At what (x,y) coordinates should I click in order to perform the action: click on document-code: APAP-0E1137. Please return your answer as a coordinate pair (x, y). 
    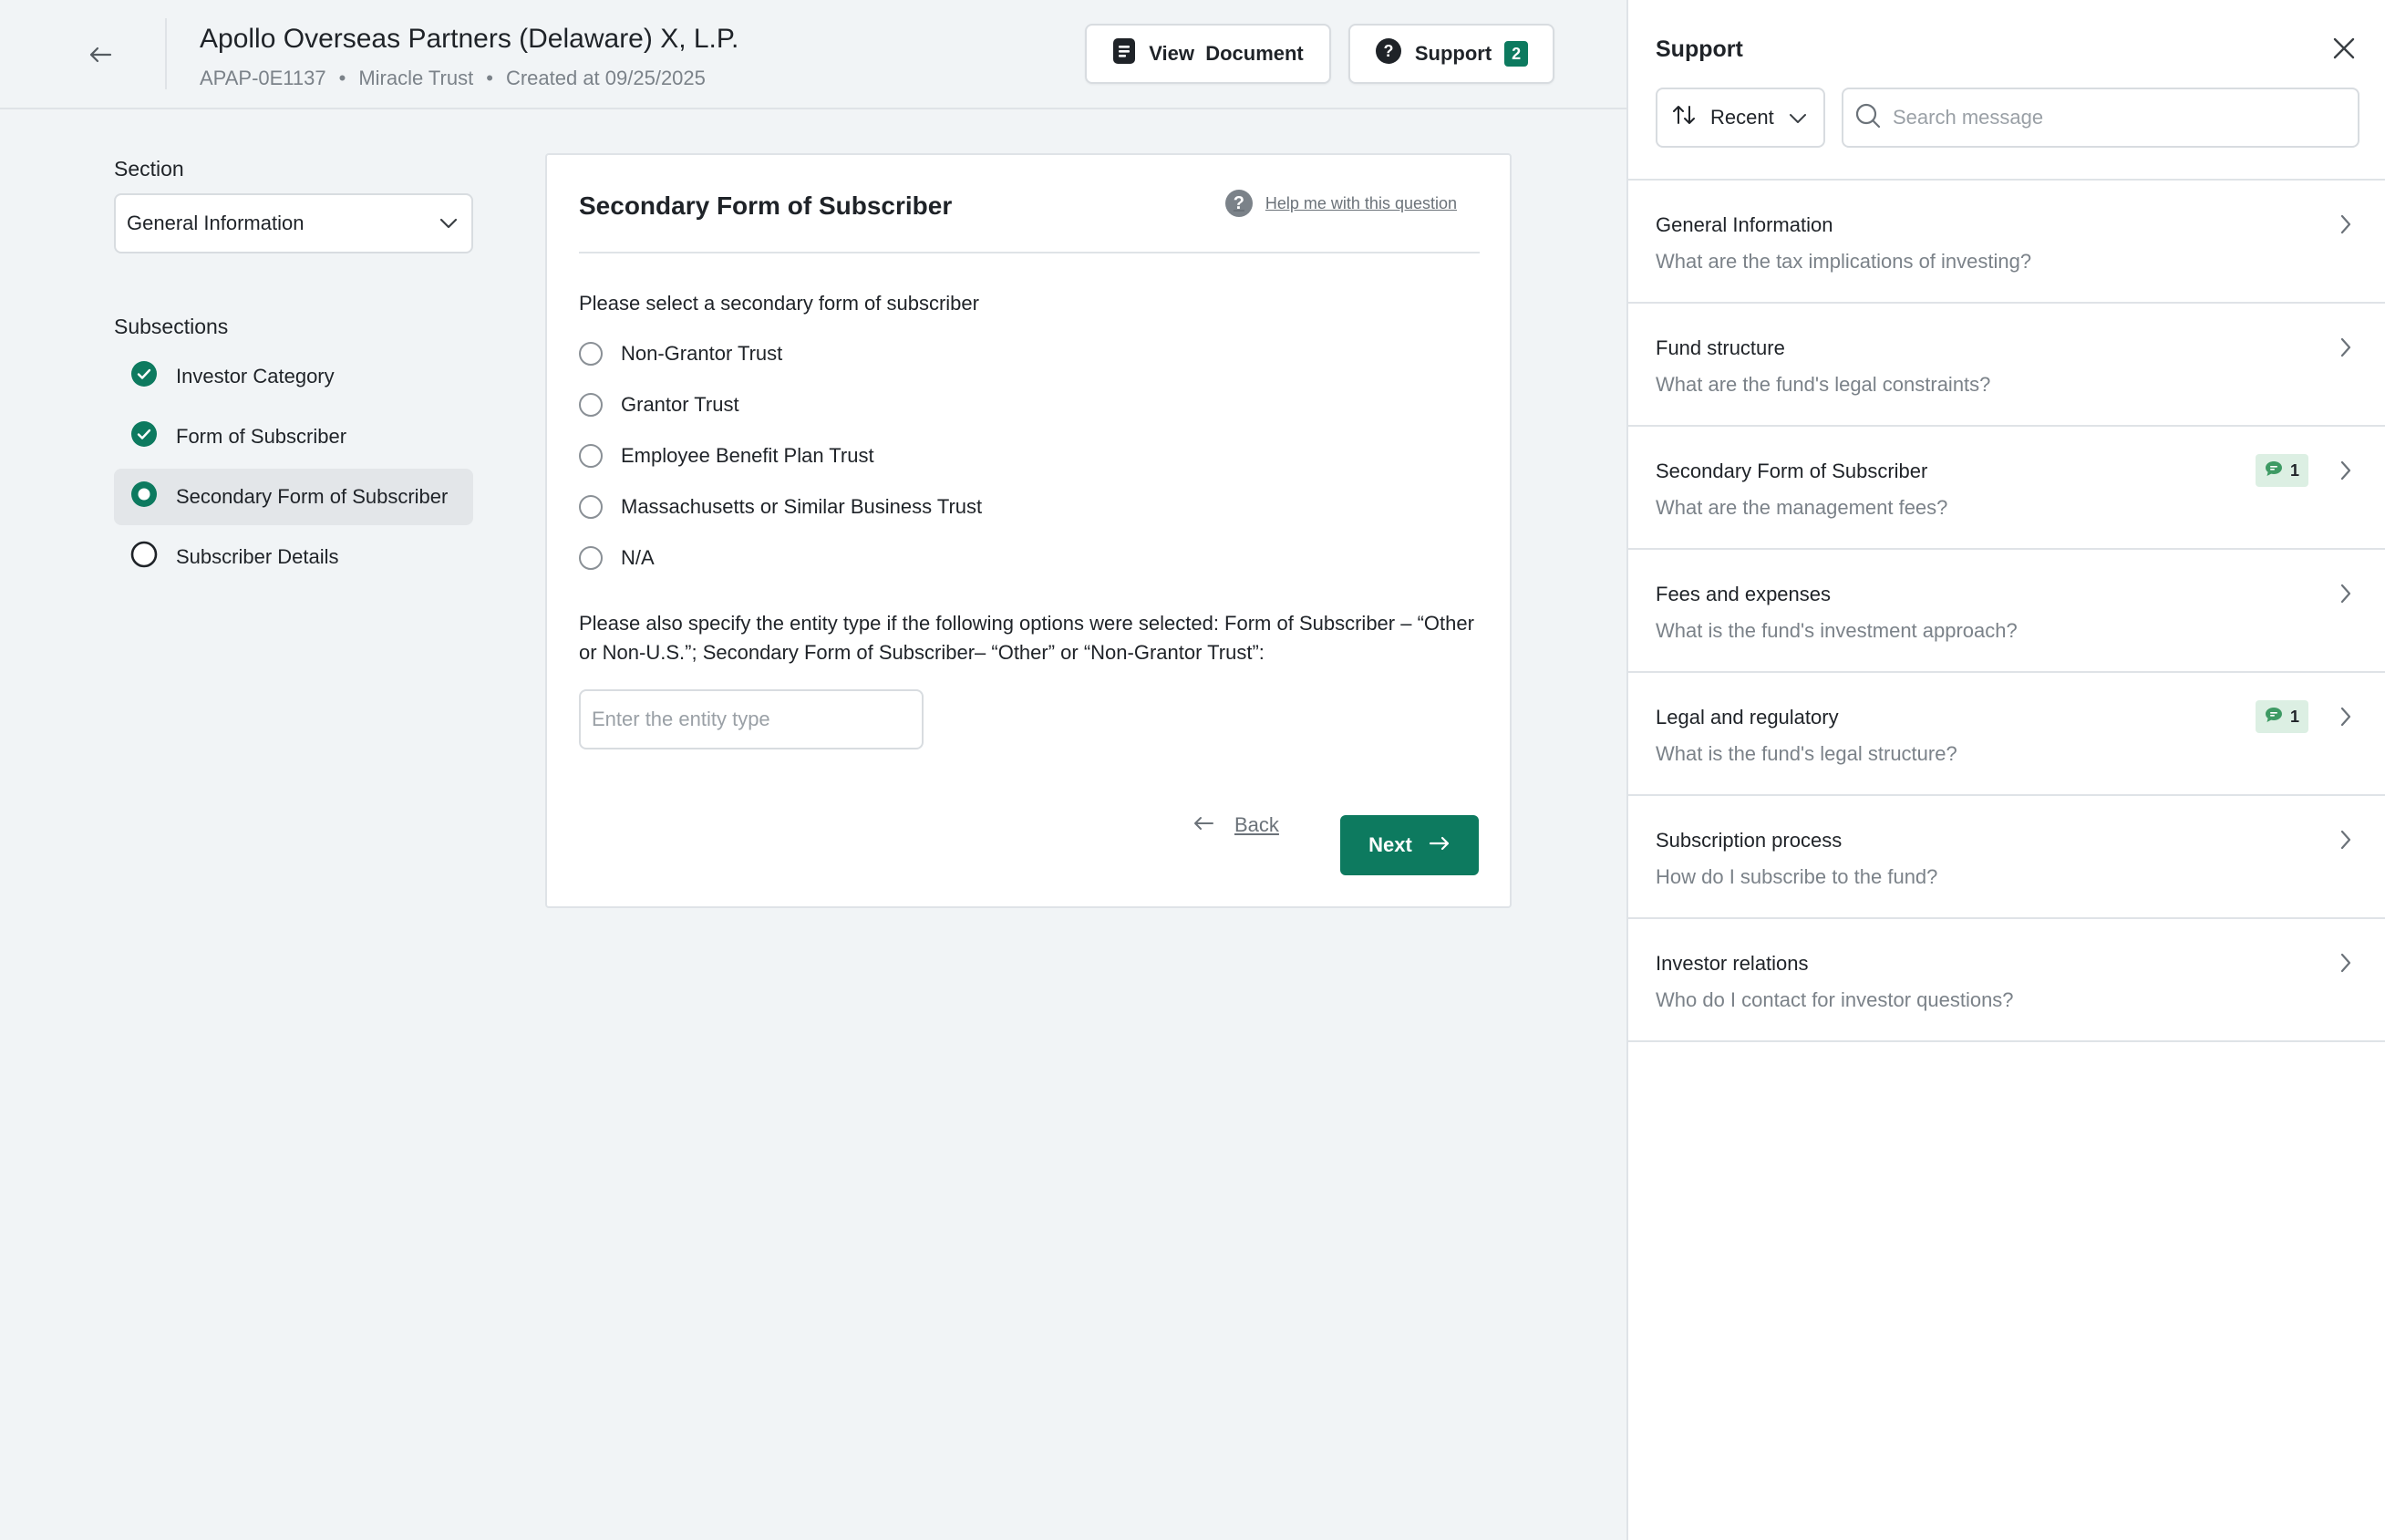
    Looking at the image, I should click on (263, 78).